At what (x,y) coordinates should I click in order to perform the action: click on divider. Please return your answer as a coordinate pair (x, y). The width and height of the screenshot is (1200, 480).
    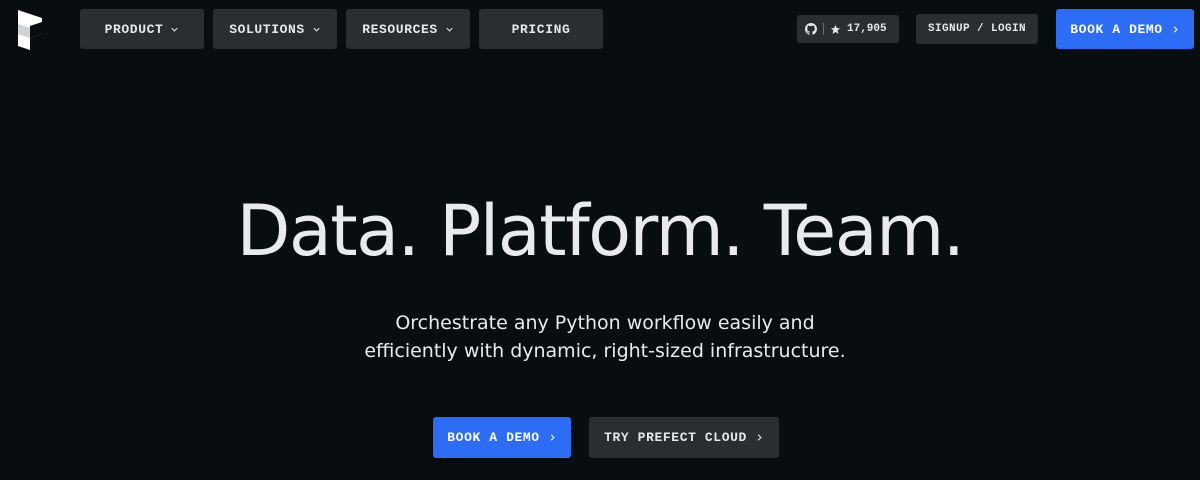
    Looking at the image, I should click on (823, 29).